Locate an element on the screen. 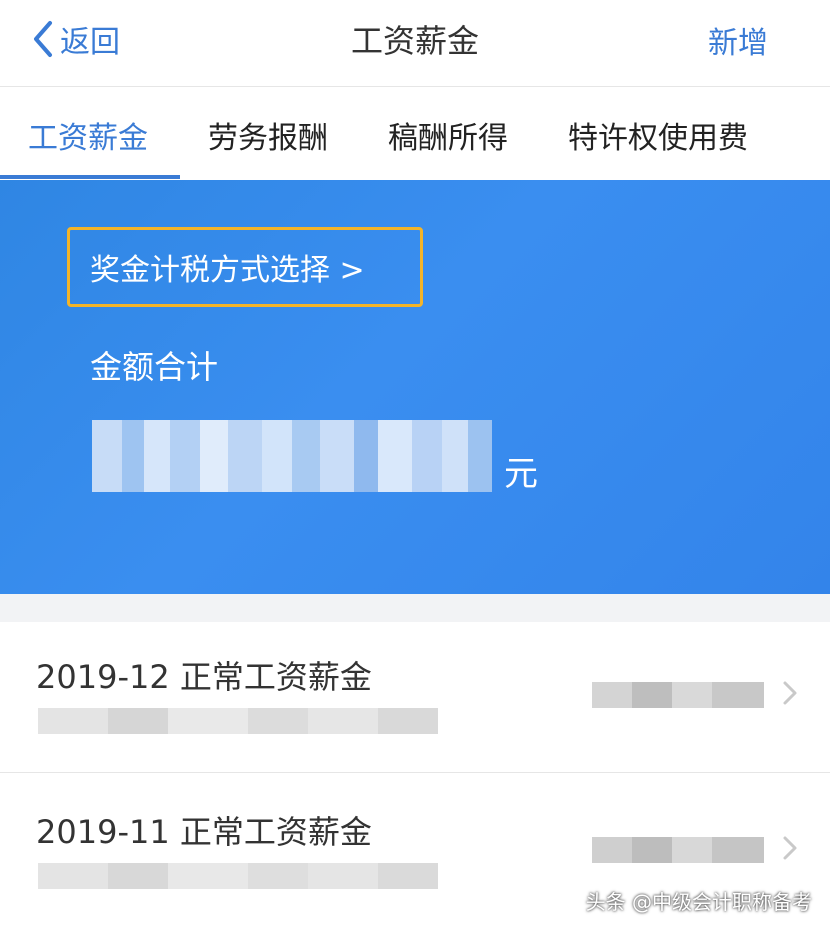 The image size is (830, 930). total-amount-value-blurred is located at coordinates (292, 456).